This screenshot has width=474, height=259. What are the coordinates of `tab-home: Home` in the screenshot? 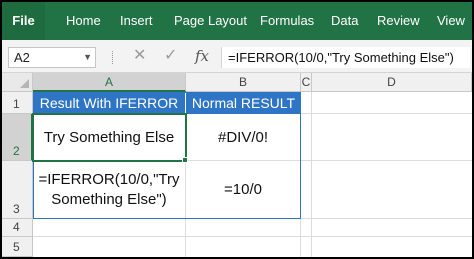 It's located at (83, 21).